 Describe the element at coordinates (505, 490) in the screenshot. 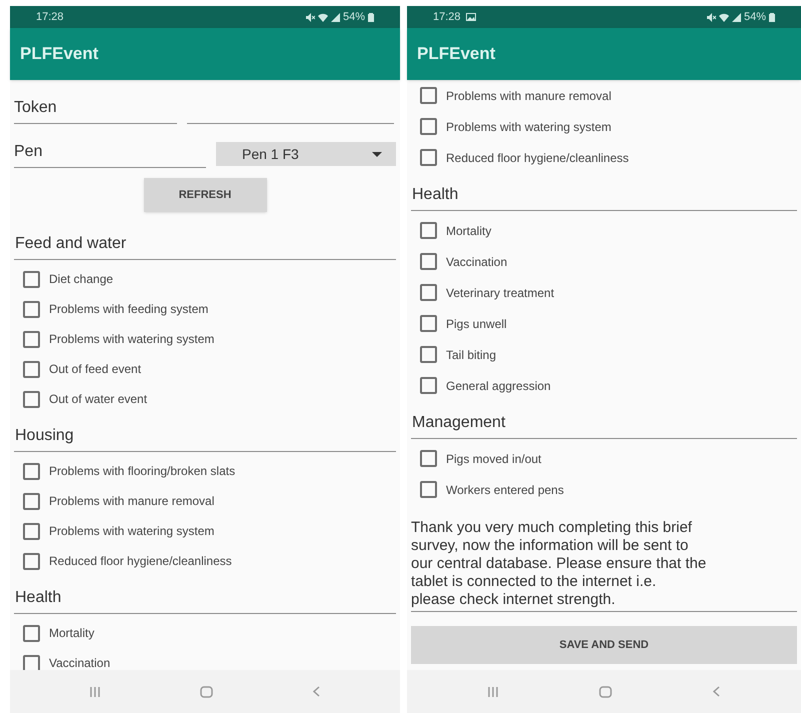

I see `checkbox-label: Workers entered pens` at that location.